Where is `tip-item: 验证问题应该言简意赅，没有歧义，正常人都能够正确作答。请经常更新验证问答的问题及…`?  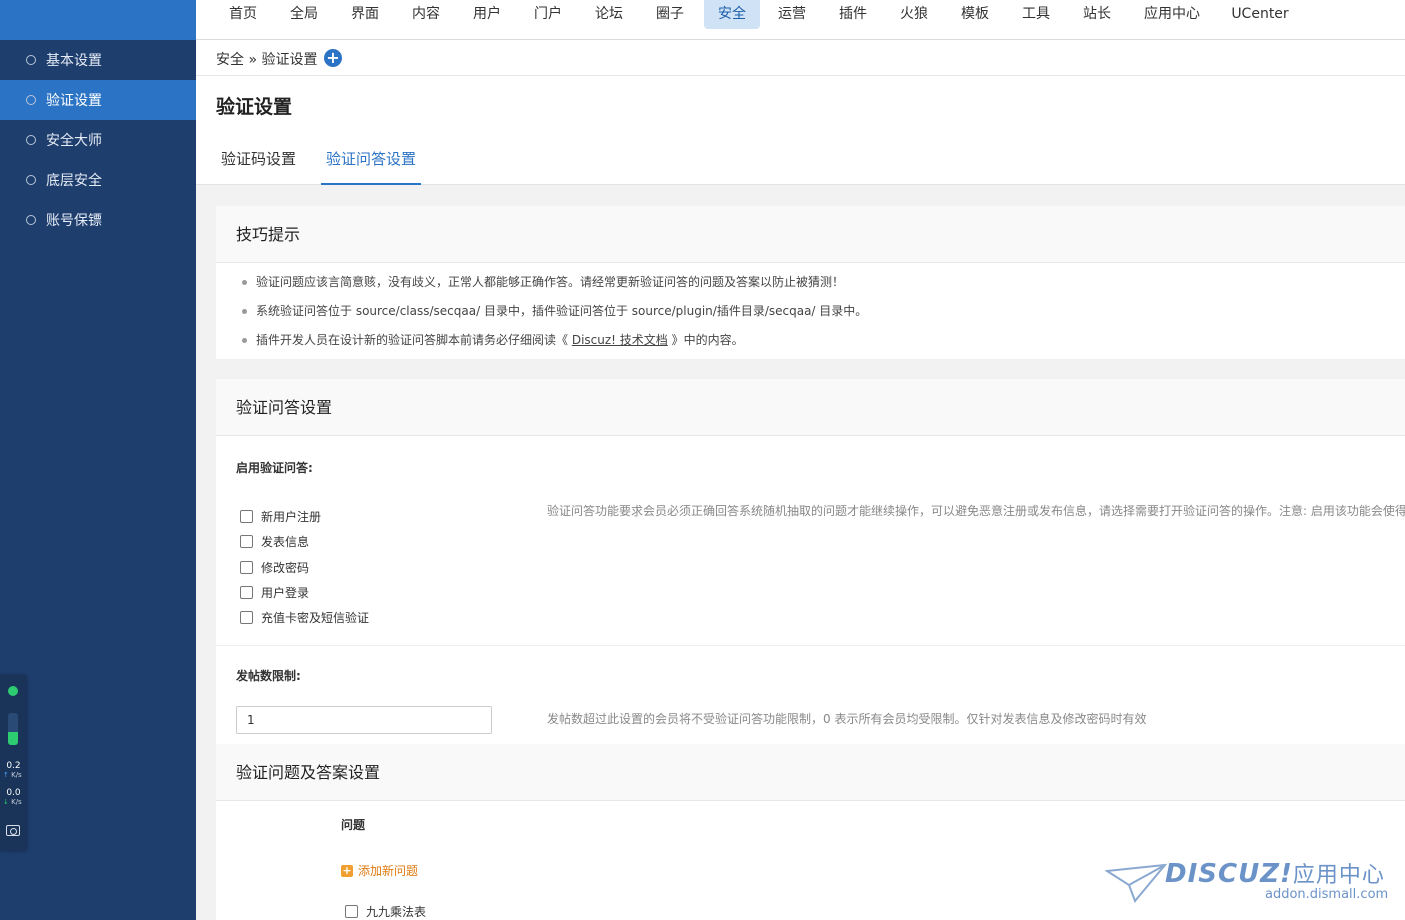 tip-item: 验证问题应该言简意赅，没有歧义，正常人都能够正确作答。请经常更新验证问答的问题及… is located at coordinates (822, 283).